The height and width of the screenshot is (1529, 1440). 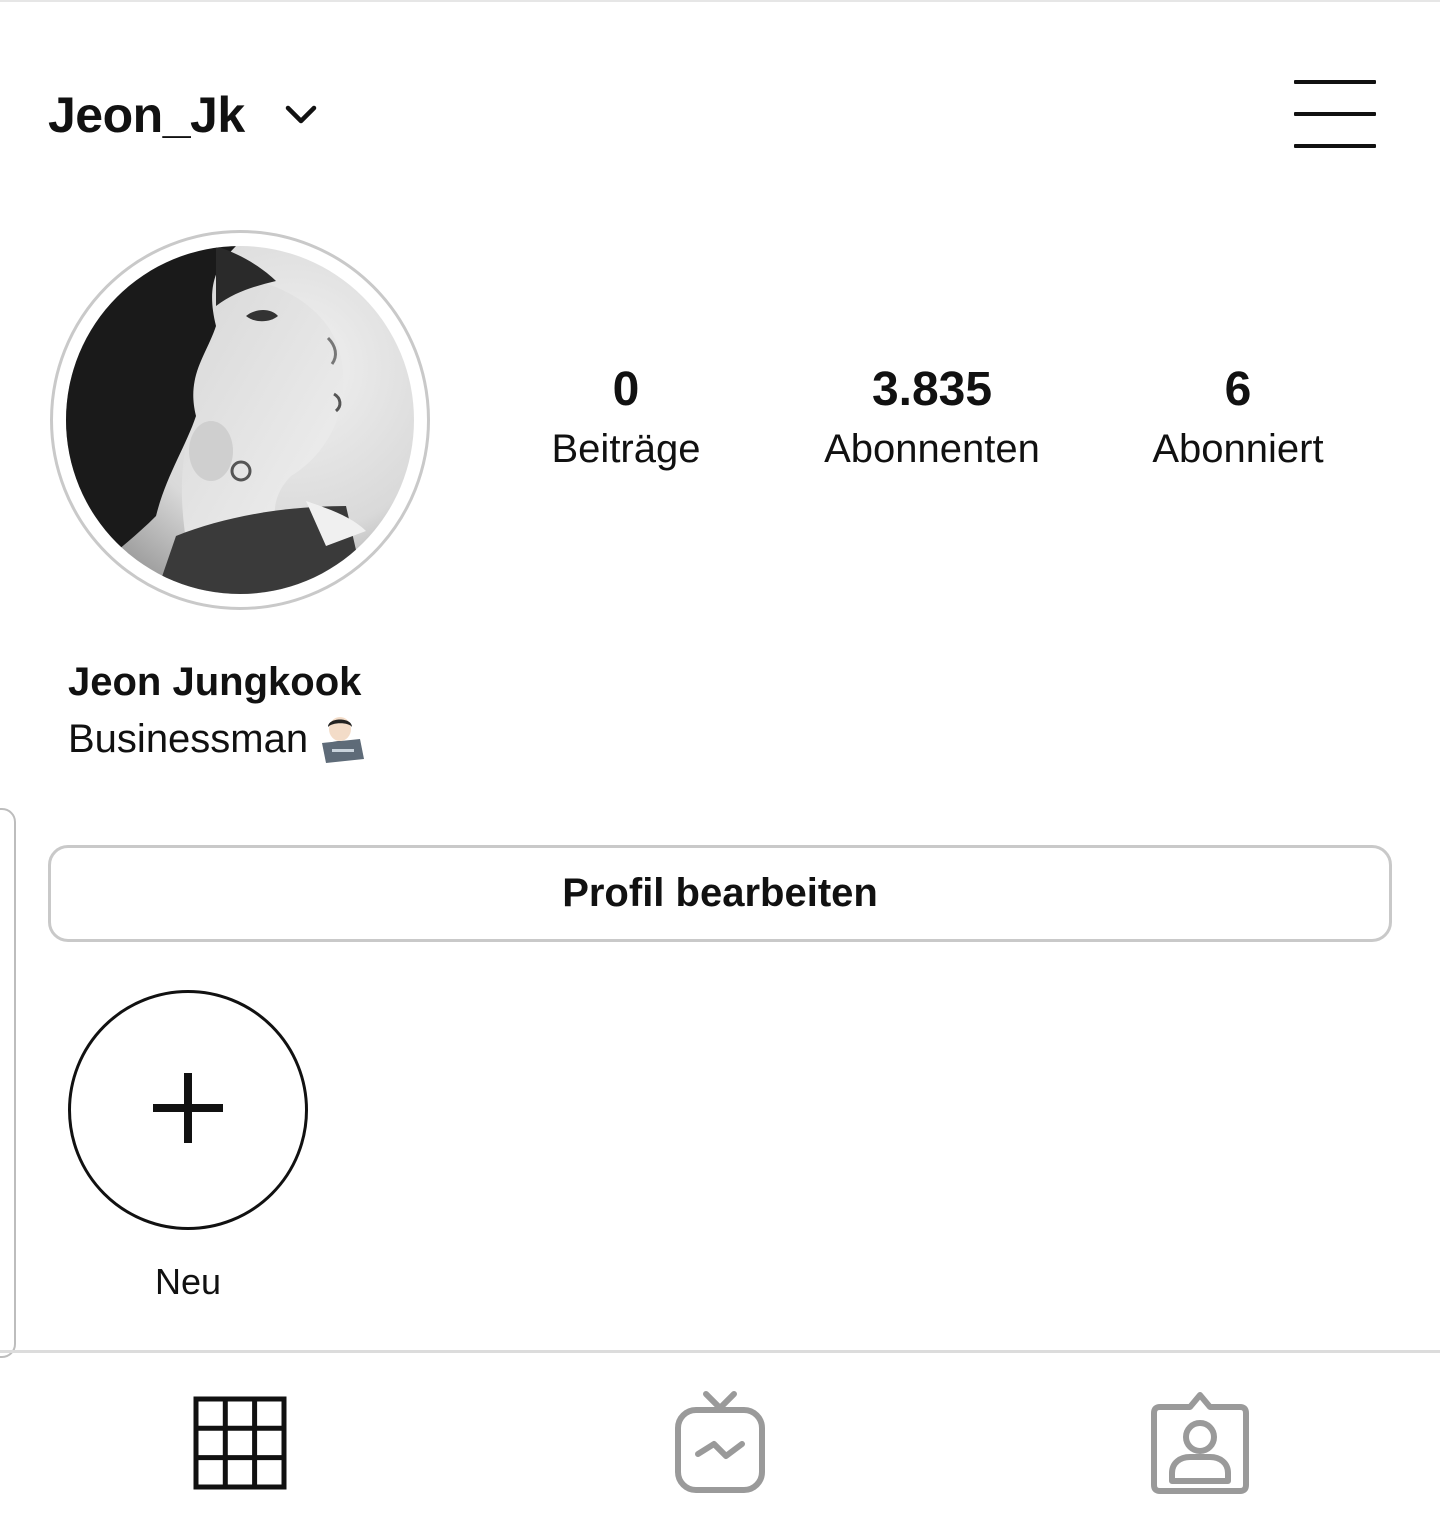 What do you see at coordinates (301, 115) in the screenshot?
I see `chevron-down-icon` at bounding box center [301, 115].